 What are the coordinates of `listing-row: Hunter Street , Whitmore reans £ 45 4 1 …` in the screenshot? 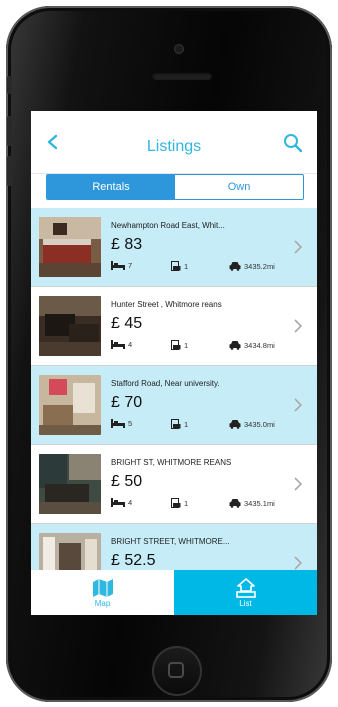 It's located at (174, 326).